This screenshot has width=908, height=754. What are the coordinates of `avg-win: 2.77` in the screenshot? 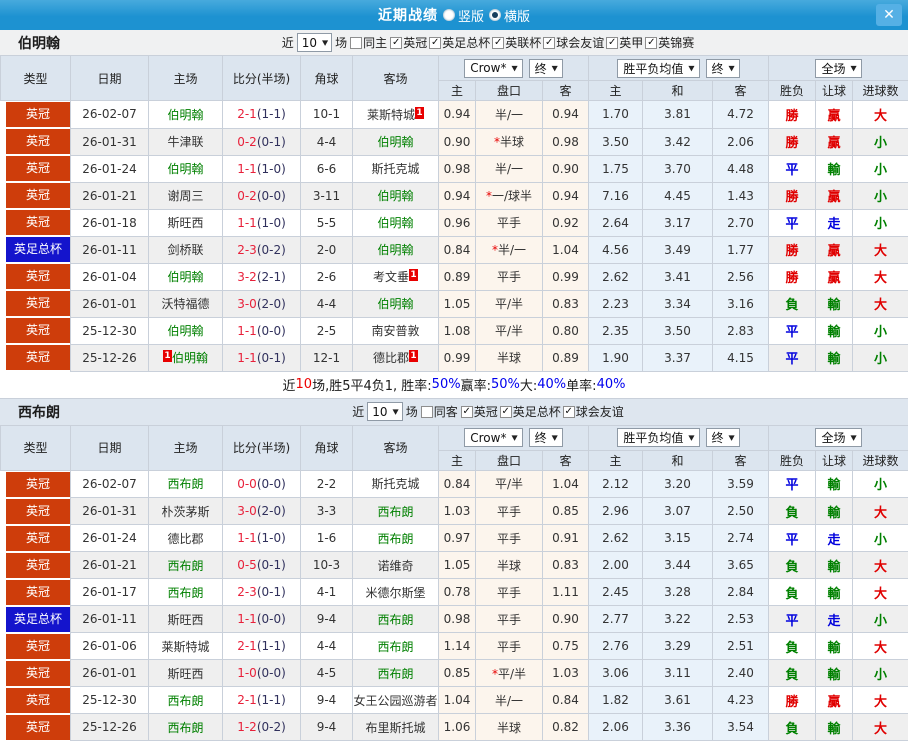 It's located at (616, 619).